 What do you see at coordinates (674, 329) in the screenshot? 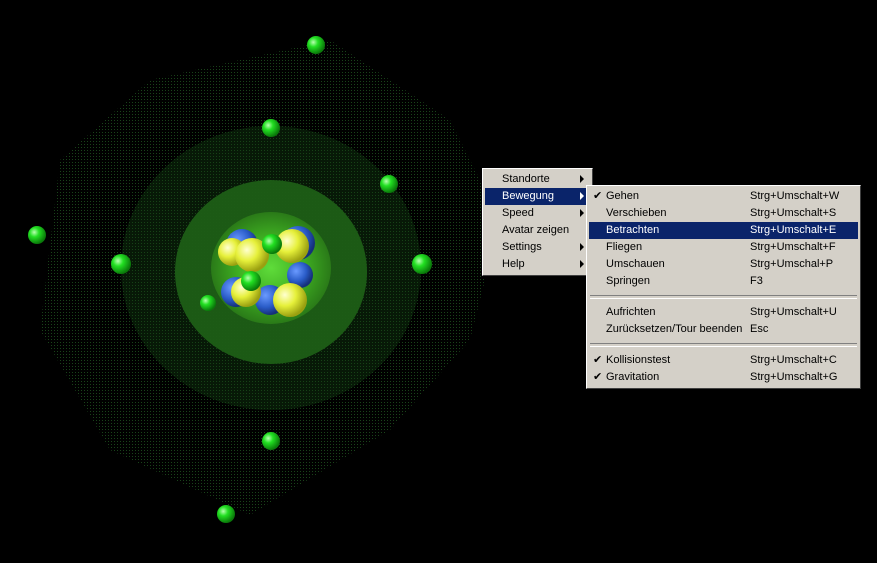
I see `submenu-item-label: Zurücksetzen/Tour beenden` at bounding box center [674, 329].